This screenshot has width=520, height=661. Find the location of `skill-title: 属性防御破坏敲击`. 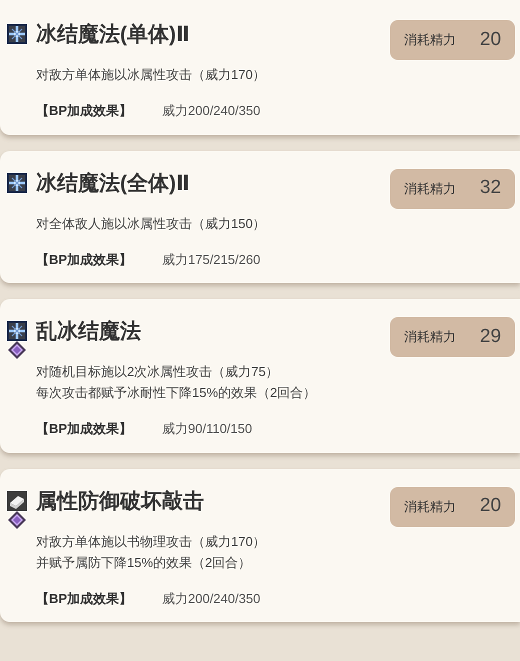

skill-title: 属性防御破坏敲击 is located at coordinates (120, 501).